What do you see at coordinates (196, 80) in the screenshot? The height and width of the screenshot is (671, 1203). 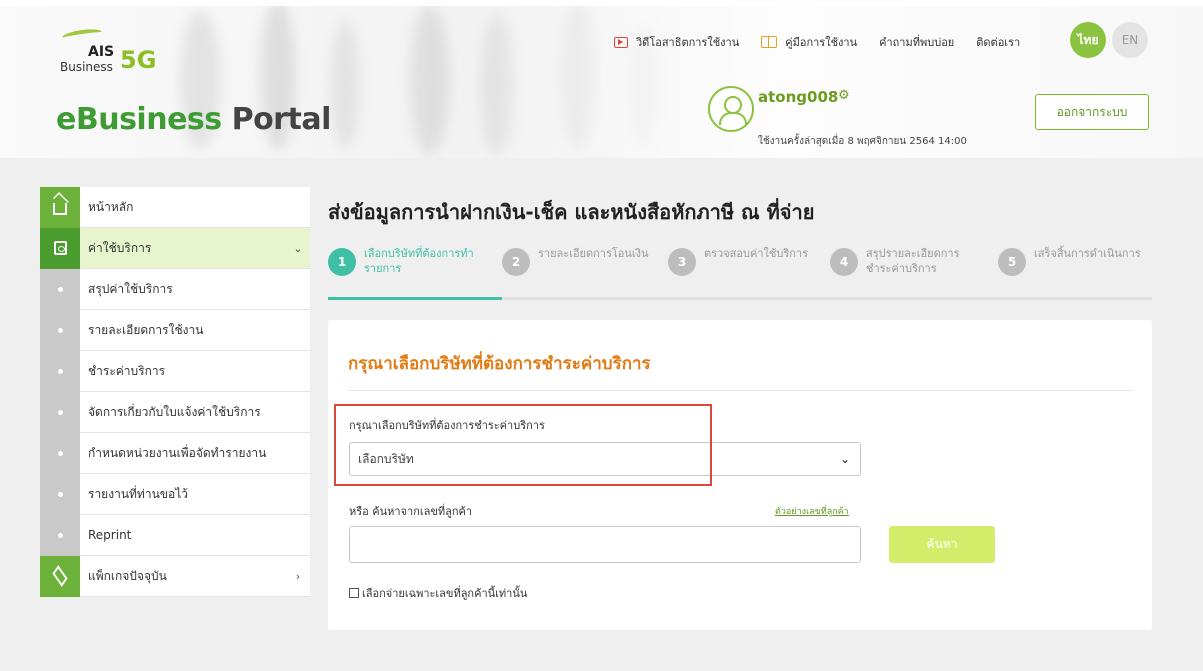 I see `ais-ebusiness-logo: AIS Business 5G eBusiness Portal` at bounding box center [196, 80].